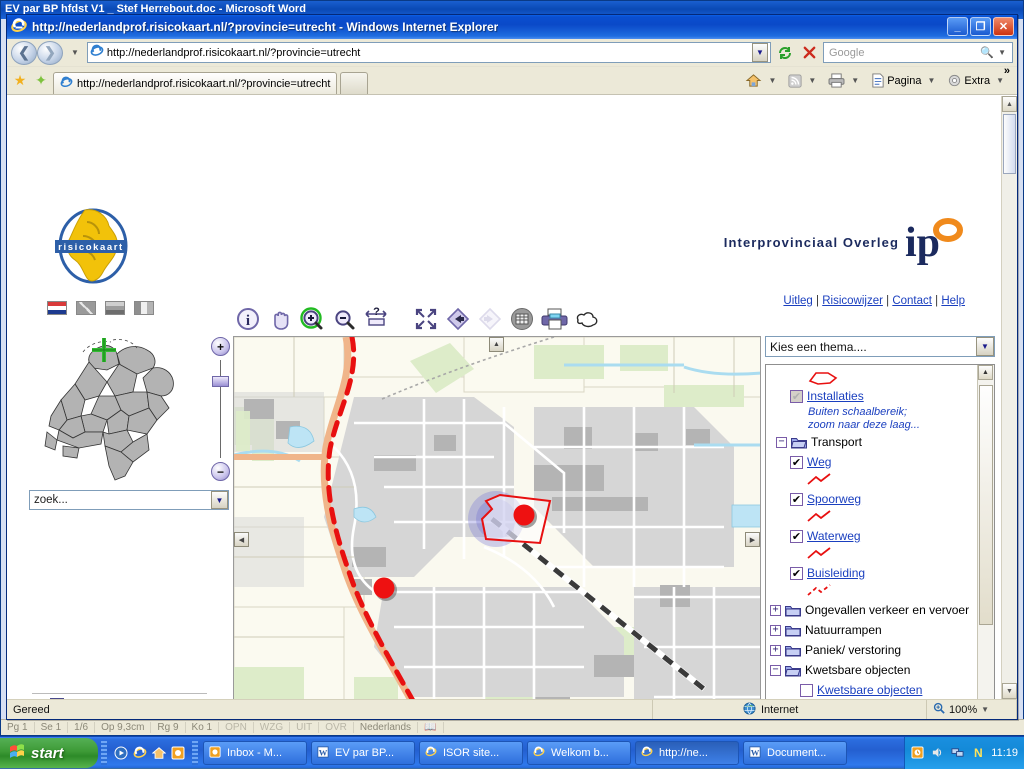 The width and height of the screenshot is (1024, 769). What do you see at coordinates (835, 396) in the screenshot?
I see `layer-link-installaties: Installaties` at bounding box center [835, 396].